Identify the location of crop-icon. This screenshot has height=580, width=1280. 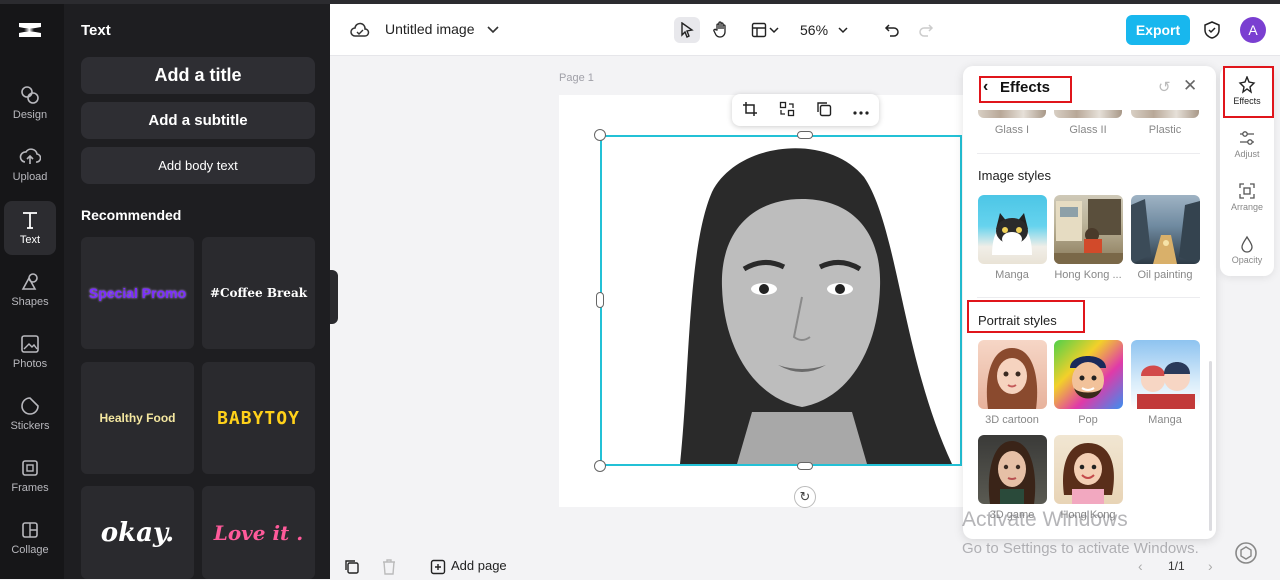
(750, 110).